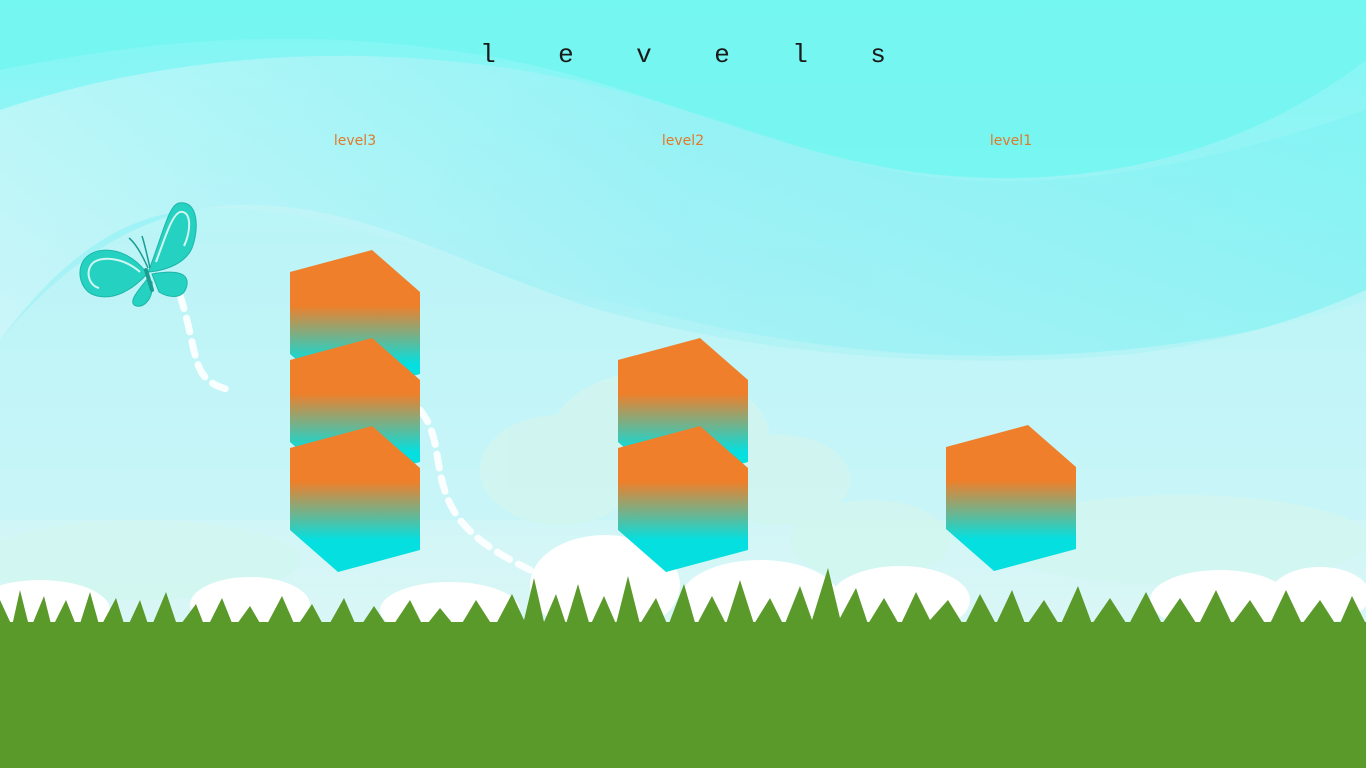 The width and height of the screenshot is (1366, 768). I want to click on level-3-label: level3, so click(355, 141).